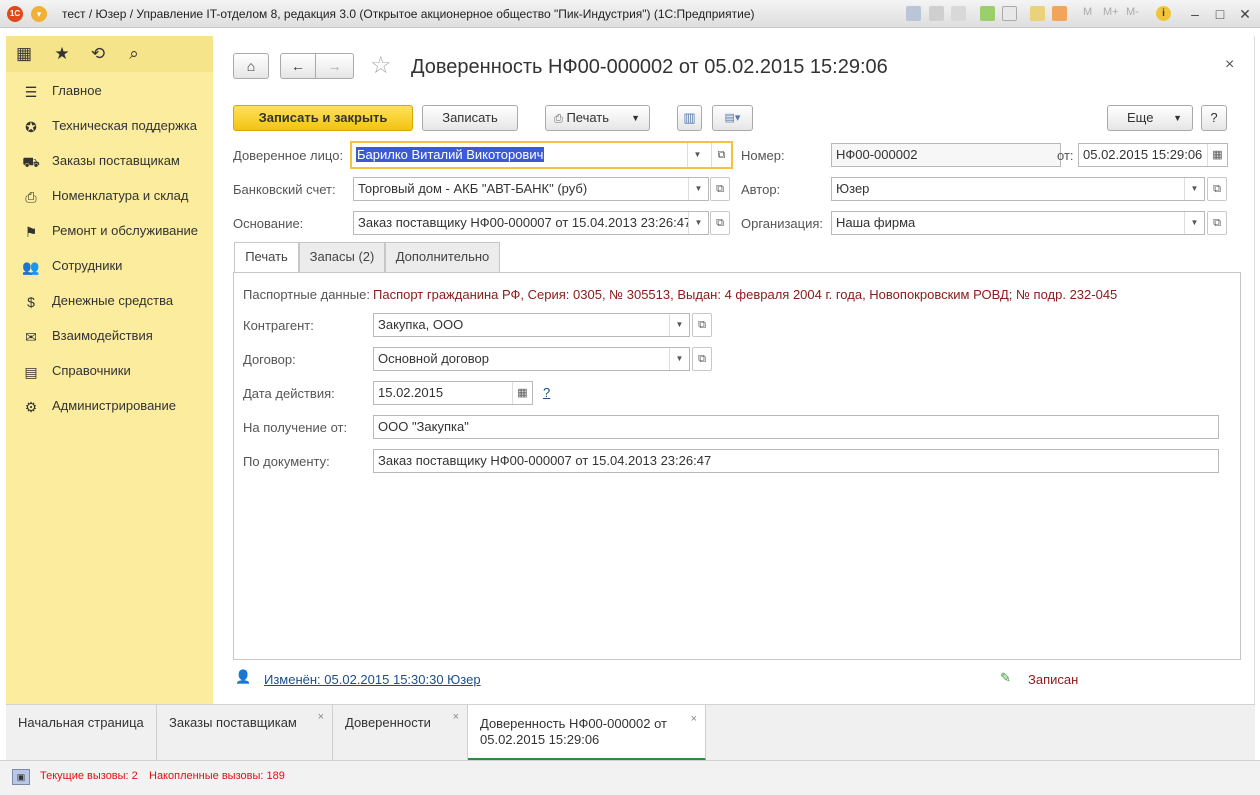 This screenshot has width=1260, height=795. I want to click on receive-from-label: На получение от:, so click(295, 427).